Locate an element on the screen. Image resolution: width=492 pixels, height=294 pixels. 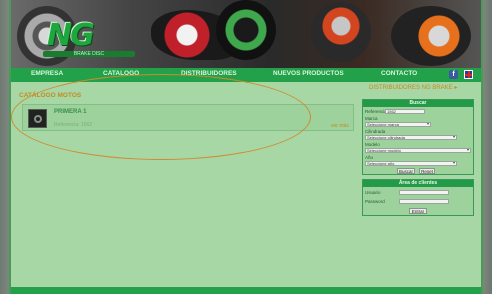
reference-input: 1562 is located at coordinates (405, 111).